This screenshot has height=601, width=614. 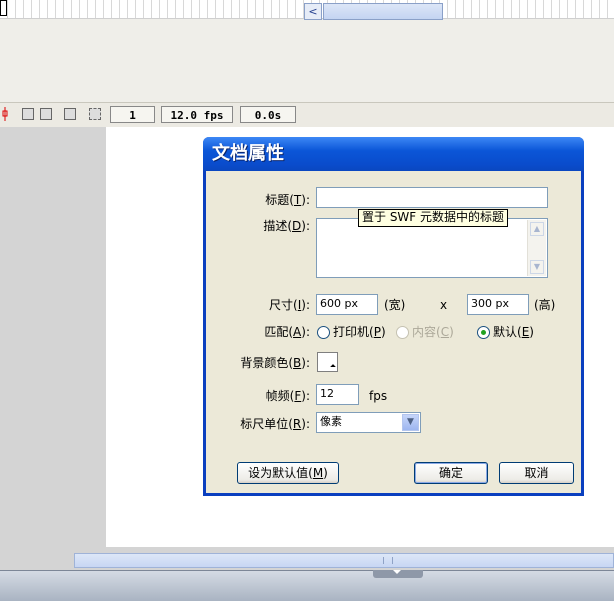 What do you see at coordinates (537, 229) in the screenshot?
I see `scroll-up-icon: ▲` at bounding box center [537, 229].